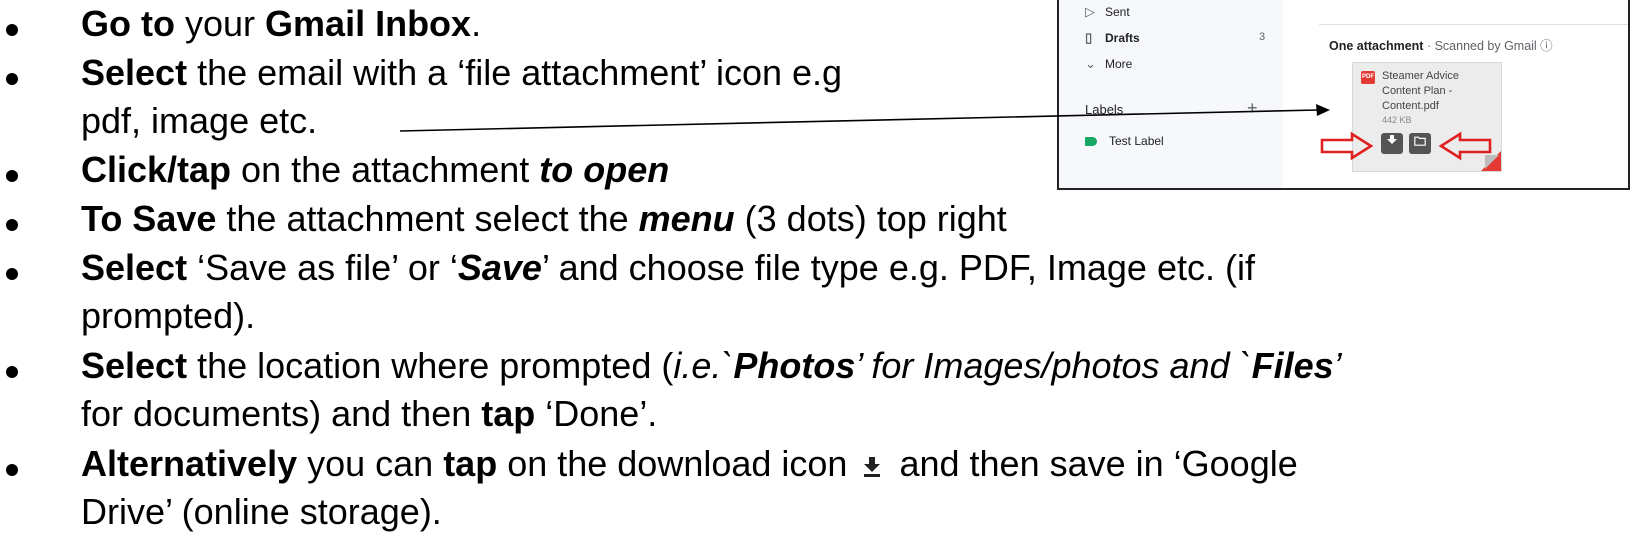  What do you see at coordinates (1376, 46) in the screenshot?
I see `attachment-count: One attachment` at bounding box center [1376, 46].